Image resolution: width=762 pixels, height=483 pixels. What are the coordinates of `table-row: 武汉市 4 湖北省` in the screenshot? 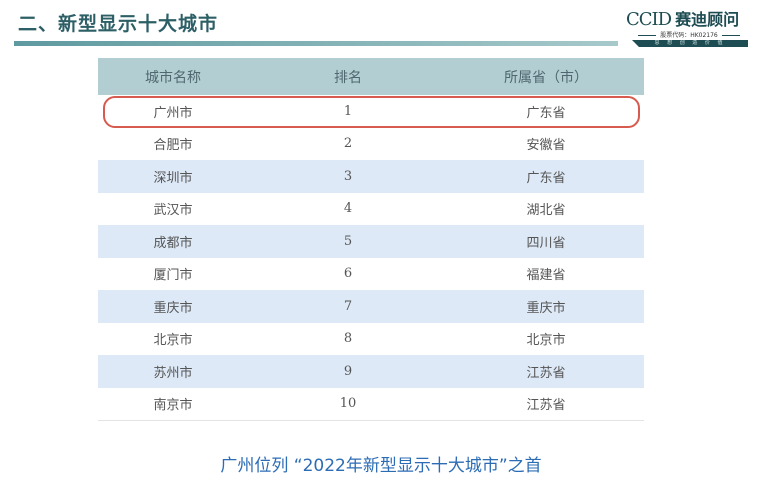 It's located at (371, 208).